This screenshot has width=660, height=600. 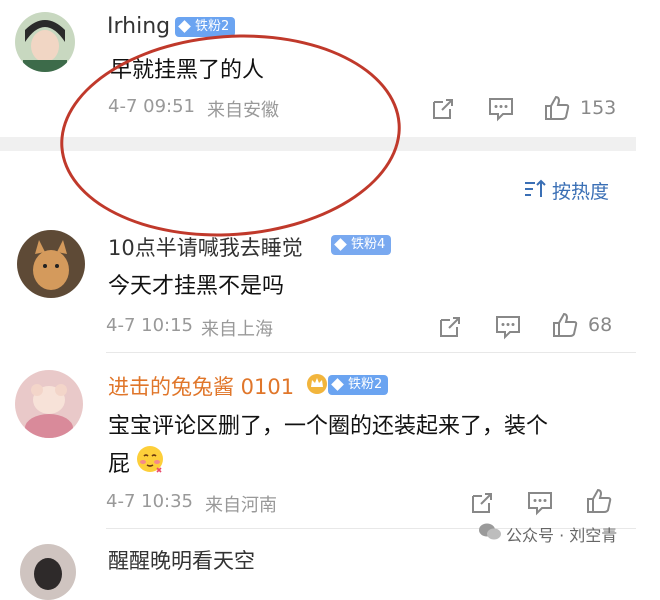 I want to click on fan-badge: 铁粉4, so click(x=361, y=245).